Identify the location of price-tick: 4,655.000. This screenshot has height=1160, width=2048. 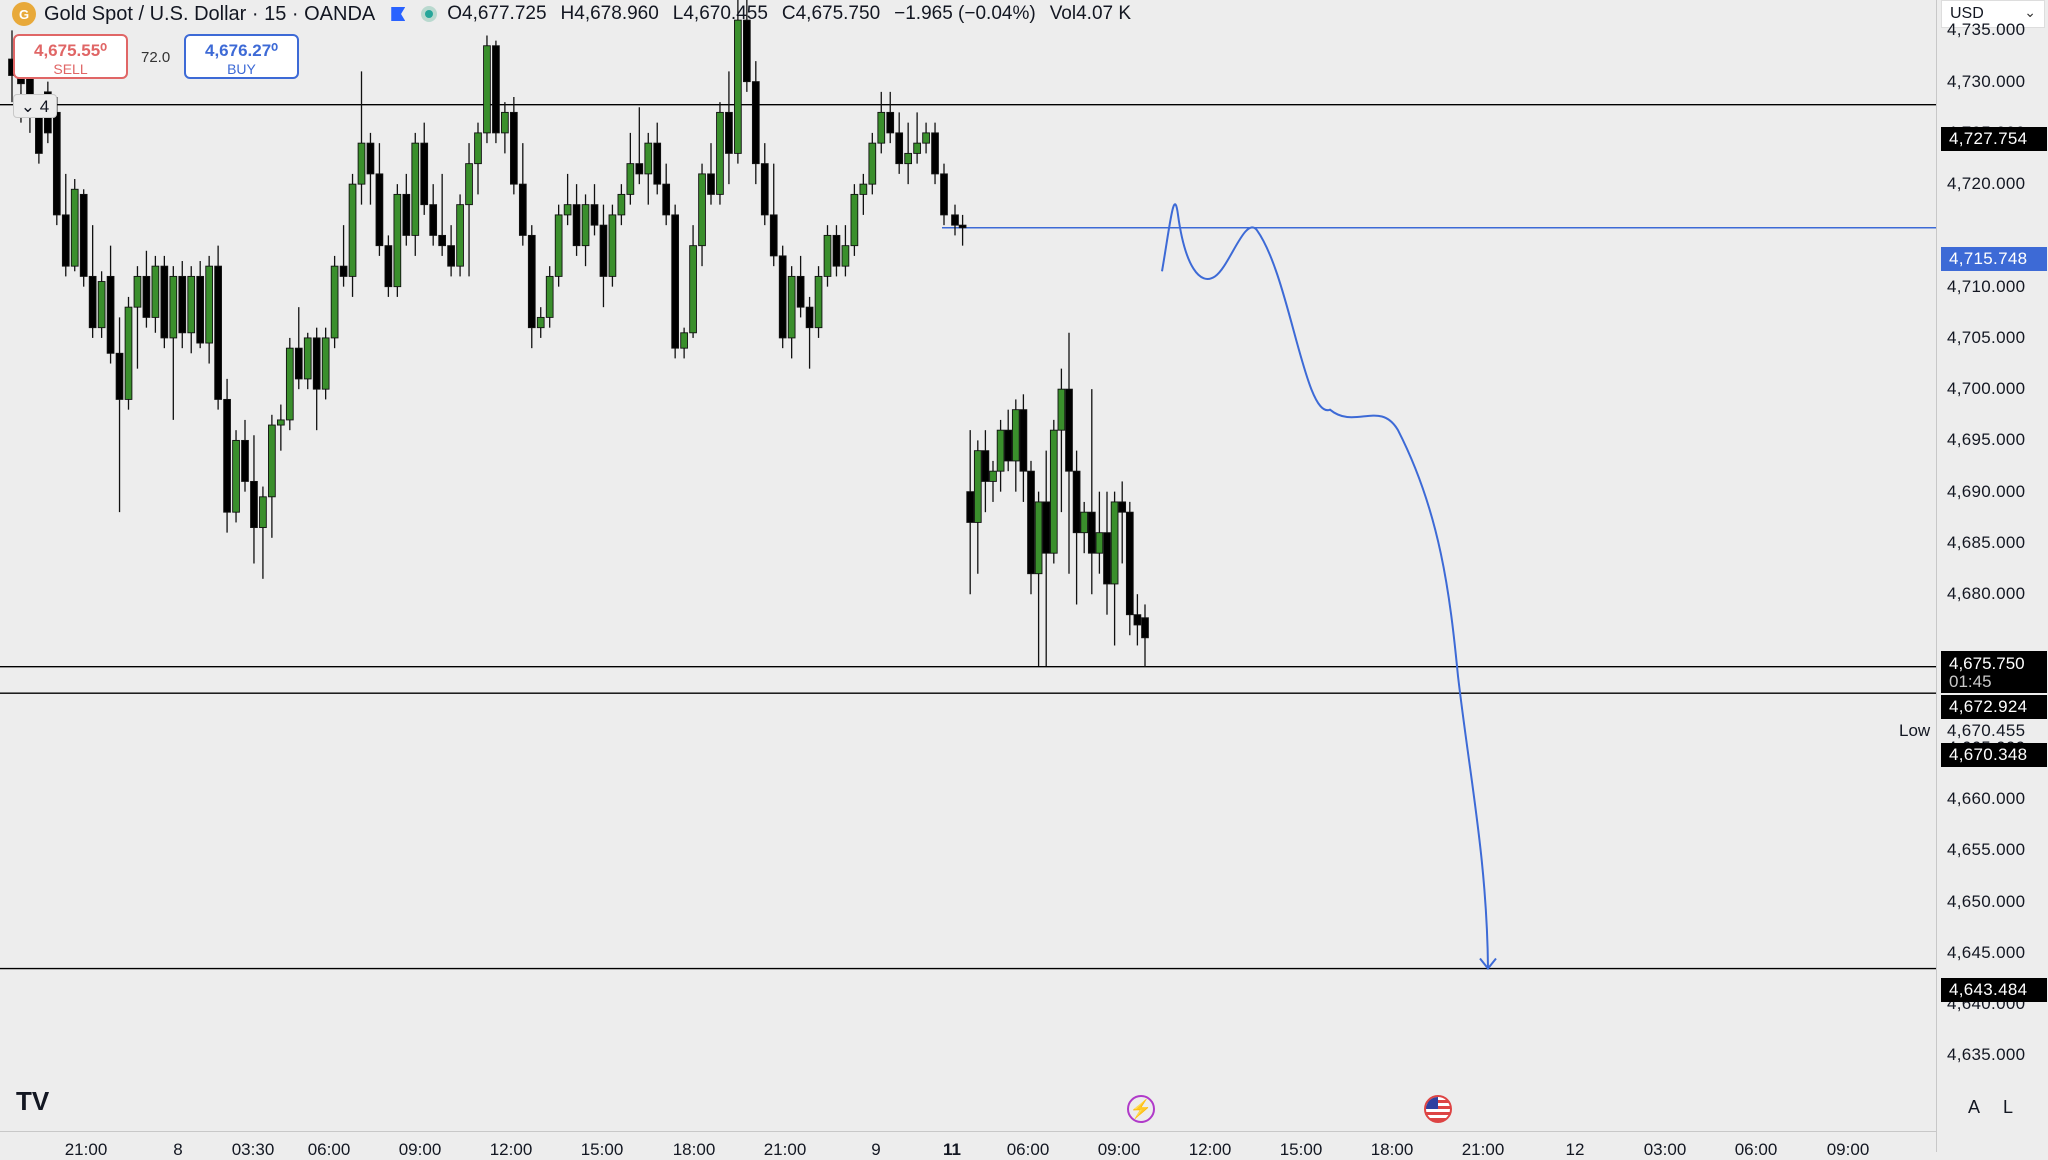
(1986, 850).